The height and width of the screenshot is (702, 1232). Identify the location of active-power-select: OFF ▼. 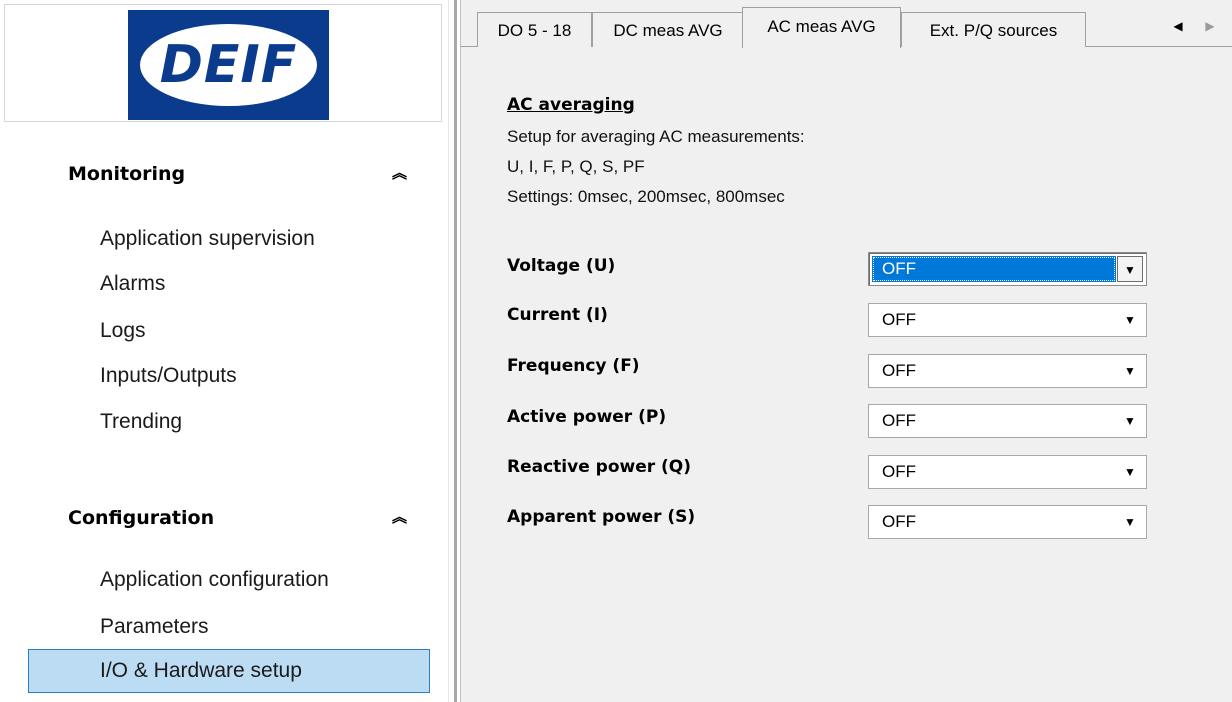
(1007, 421).